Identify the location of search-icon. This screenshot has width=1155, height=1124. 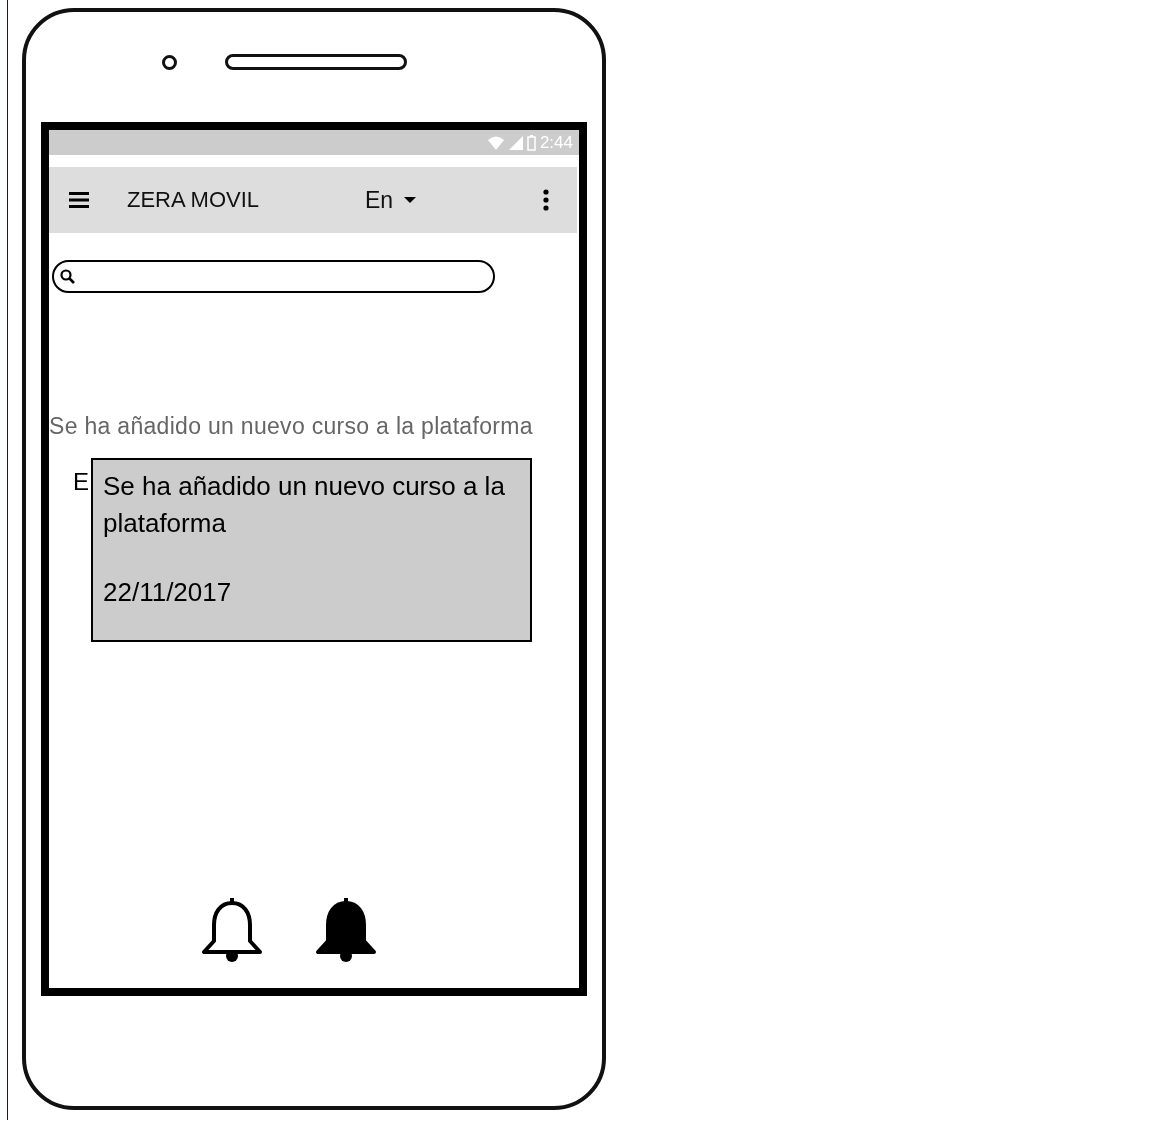
(68, 276).